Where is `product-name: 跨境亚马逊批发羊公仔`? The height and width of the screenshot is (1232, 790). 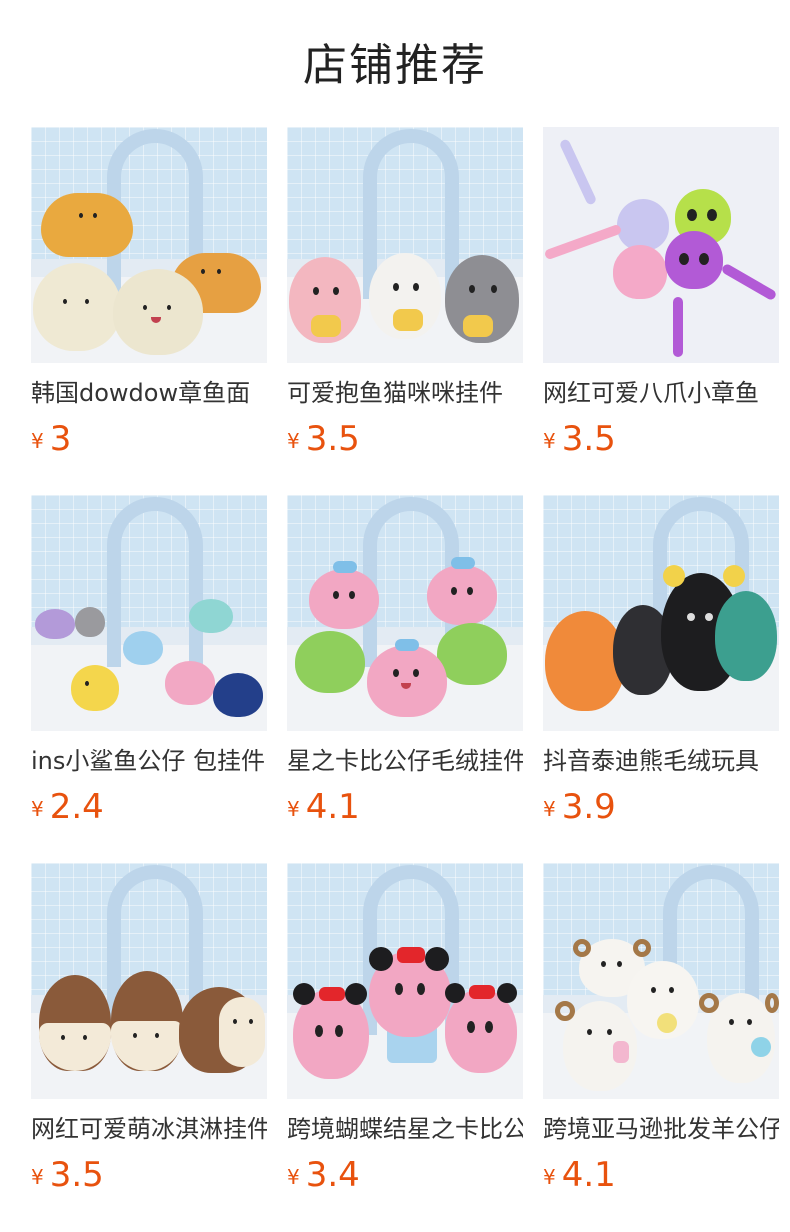 product-name: 跨境亚马逊批发羊公仔 is located at coordinates (661, 1129).